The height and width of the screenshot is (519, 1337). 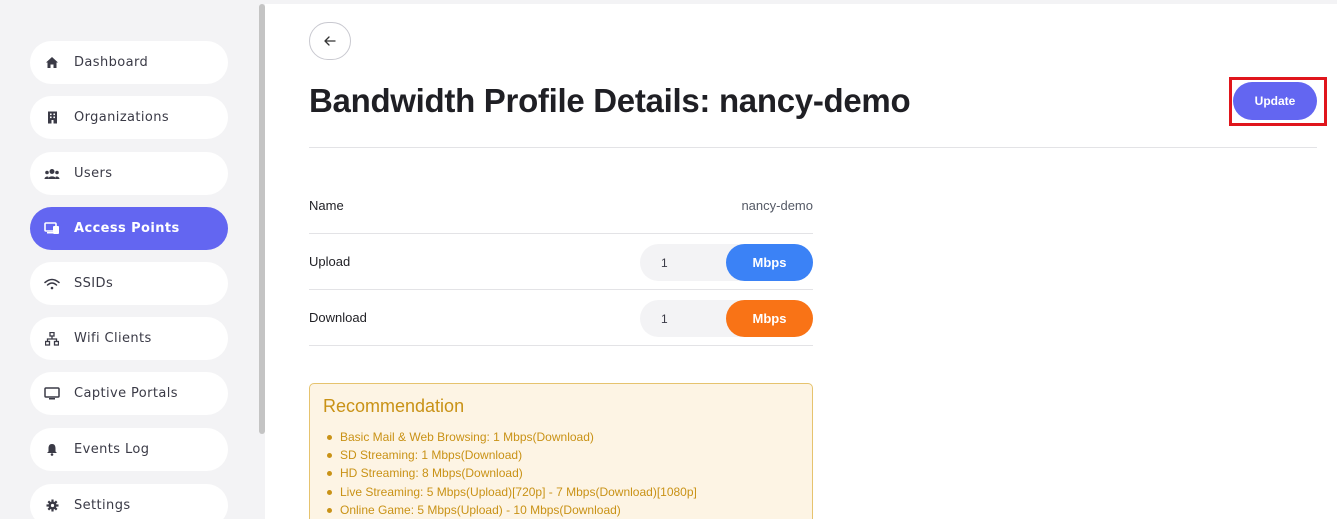 I want to click on sidebar-item-ssids: SSIDs, so click(x=129, y=283).